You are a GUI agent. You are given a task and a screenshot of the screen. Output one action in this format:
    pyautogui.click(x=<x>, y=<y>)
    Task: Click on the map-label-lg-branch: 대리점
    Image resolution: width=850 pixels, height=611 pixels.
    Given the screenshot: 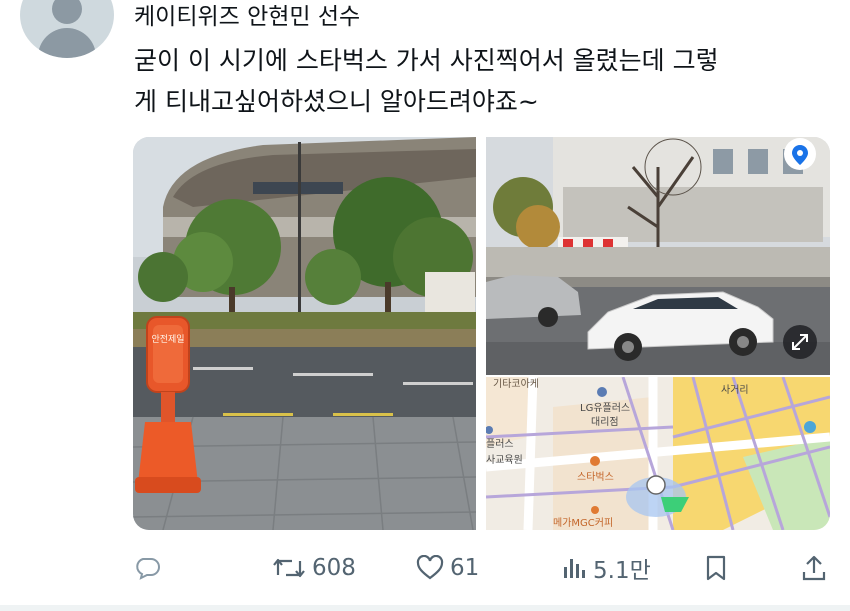 What is the action you would take?
    pyautogui.click(x=605, y=422)
    